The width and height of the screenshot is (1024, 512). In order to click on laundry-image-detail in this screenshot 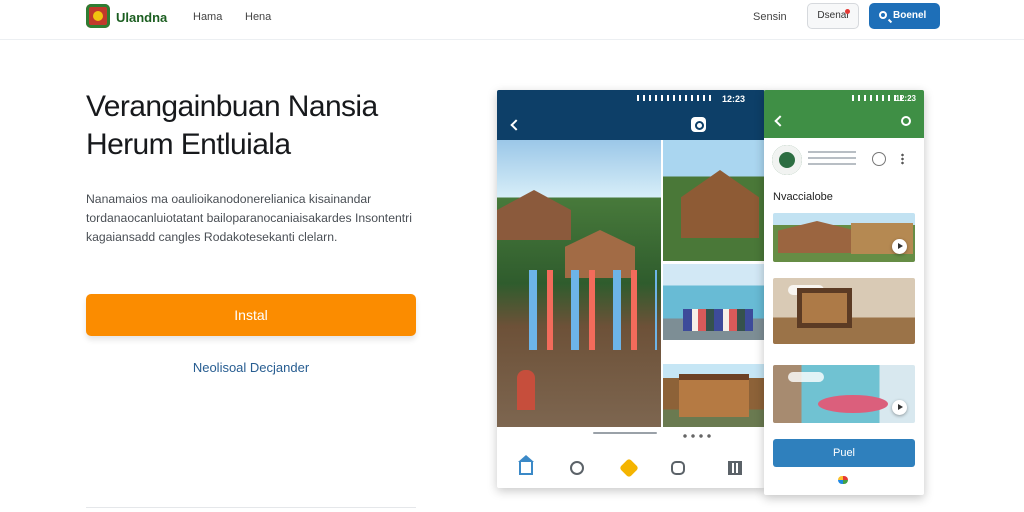, I will do `click(587, 310)`.